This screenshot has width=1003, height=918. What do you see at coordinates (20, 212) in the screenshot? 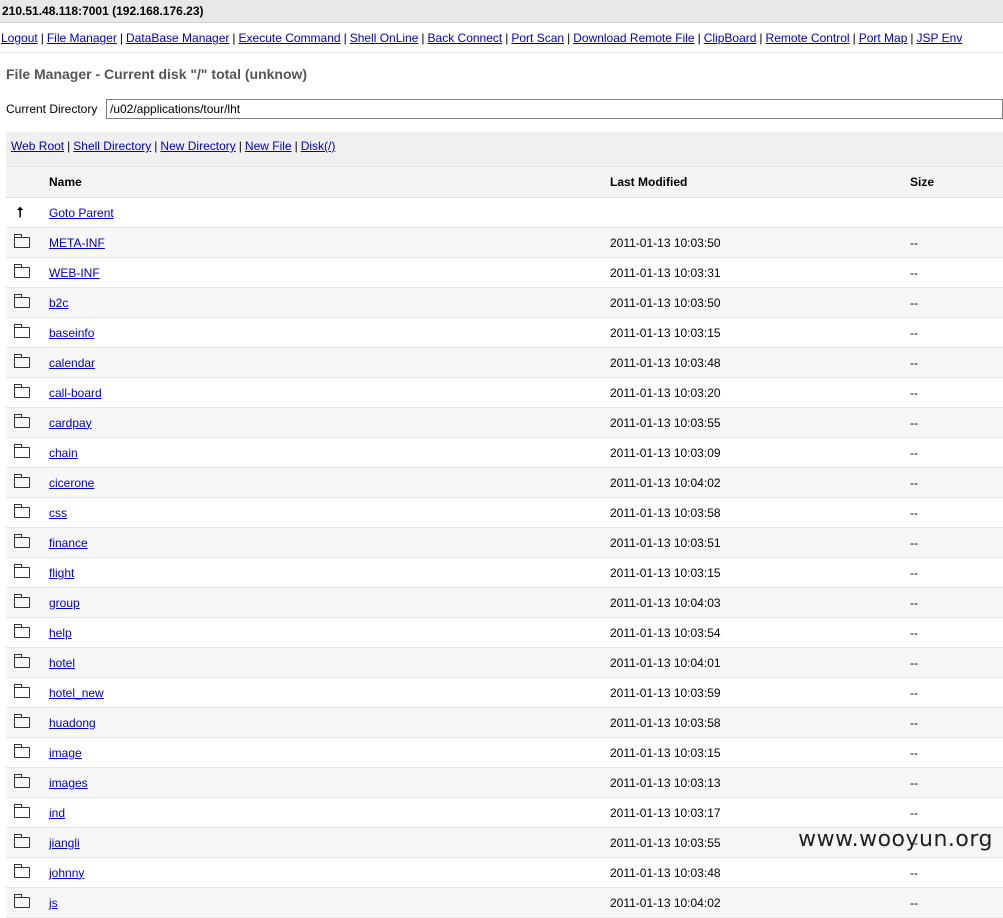
I see `up-arrow-icon: ⭡` at bounding box center [20, 212].